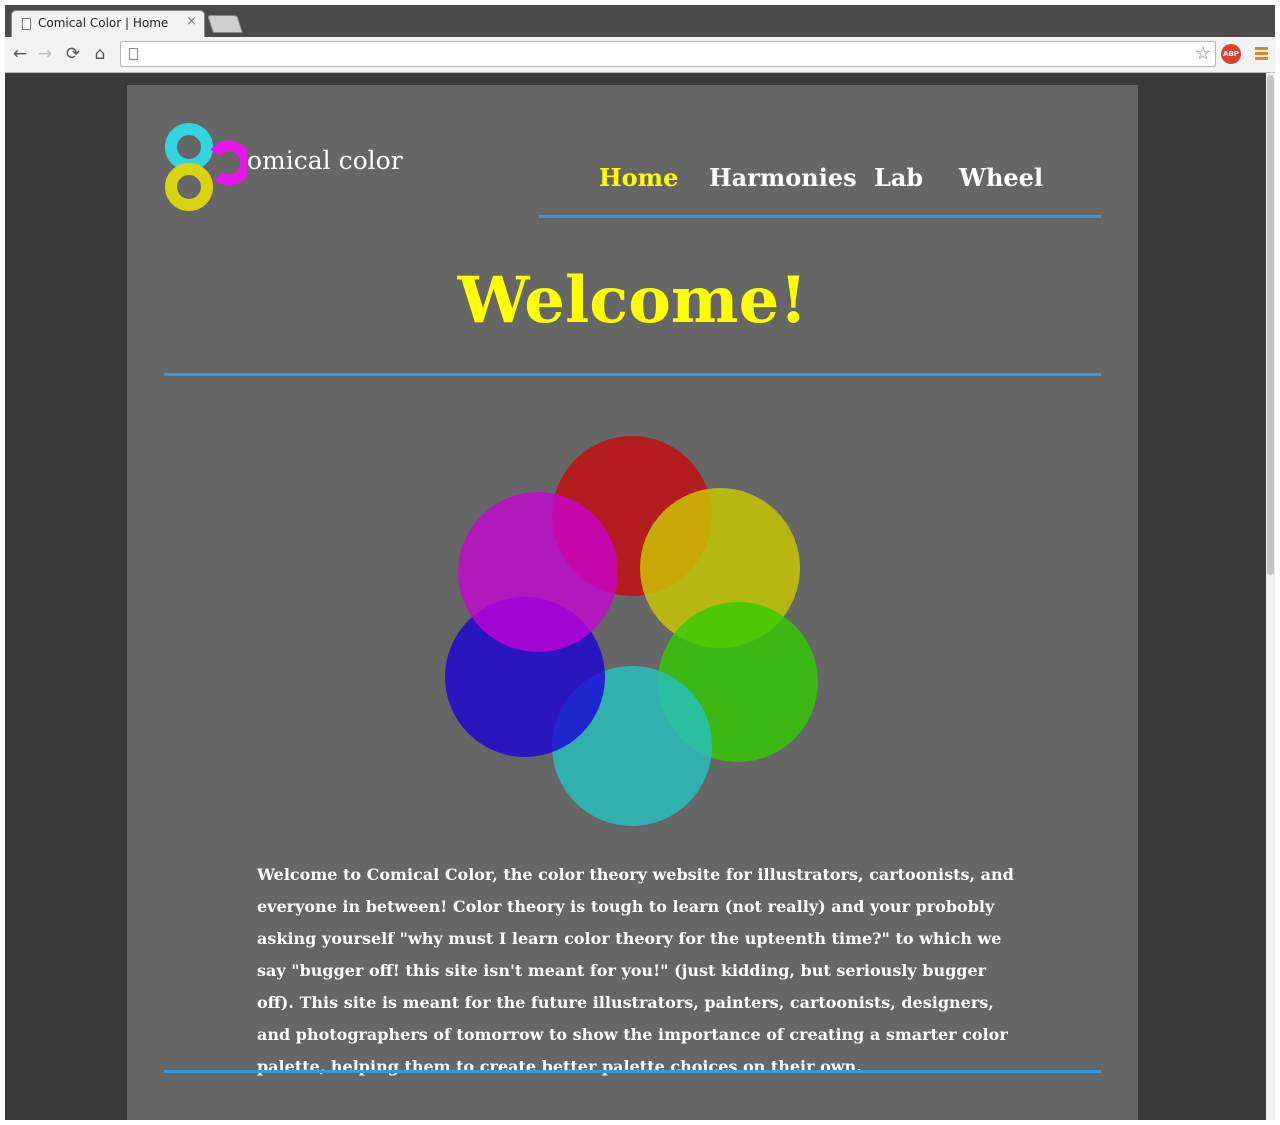  Describe the element at coordinates (640, 21) in the screenshot. I see `tab-strip: Comical Color | Home ×` at that location.